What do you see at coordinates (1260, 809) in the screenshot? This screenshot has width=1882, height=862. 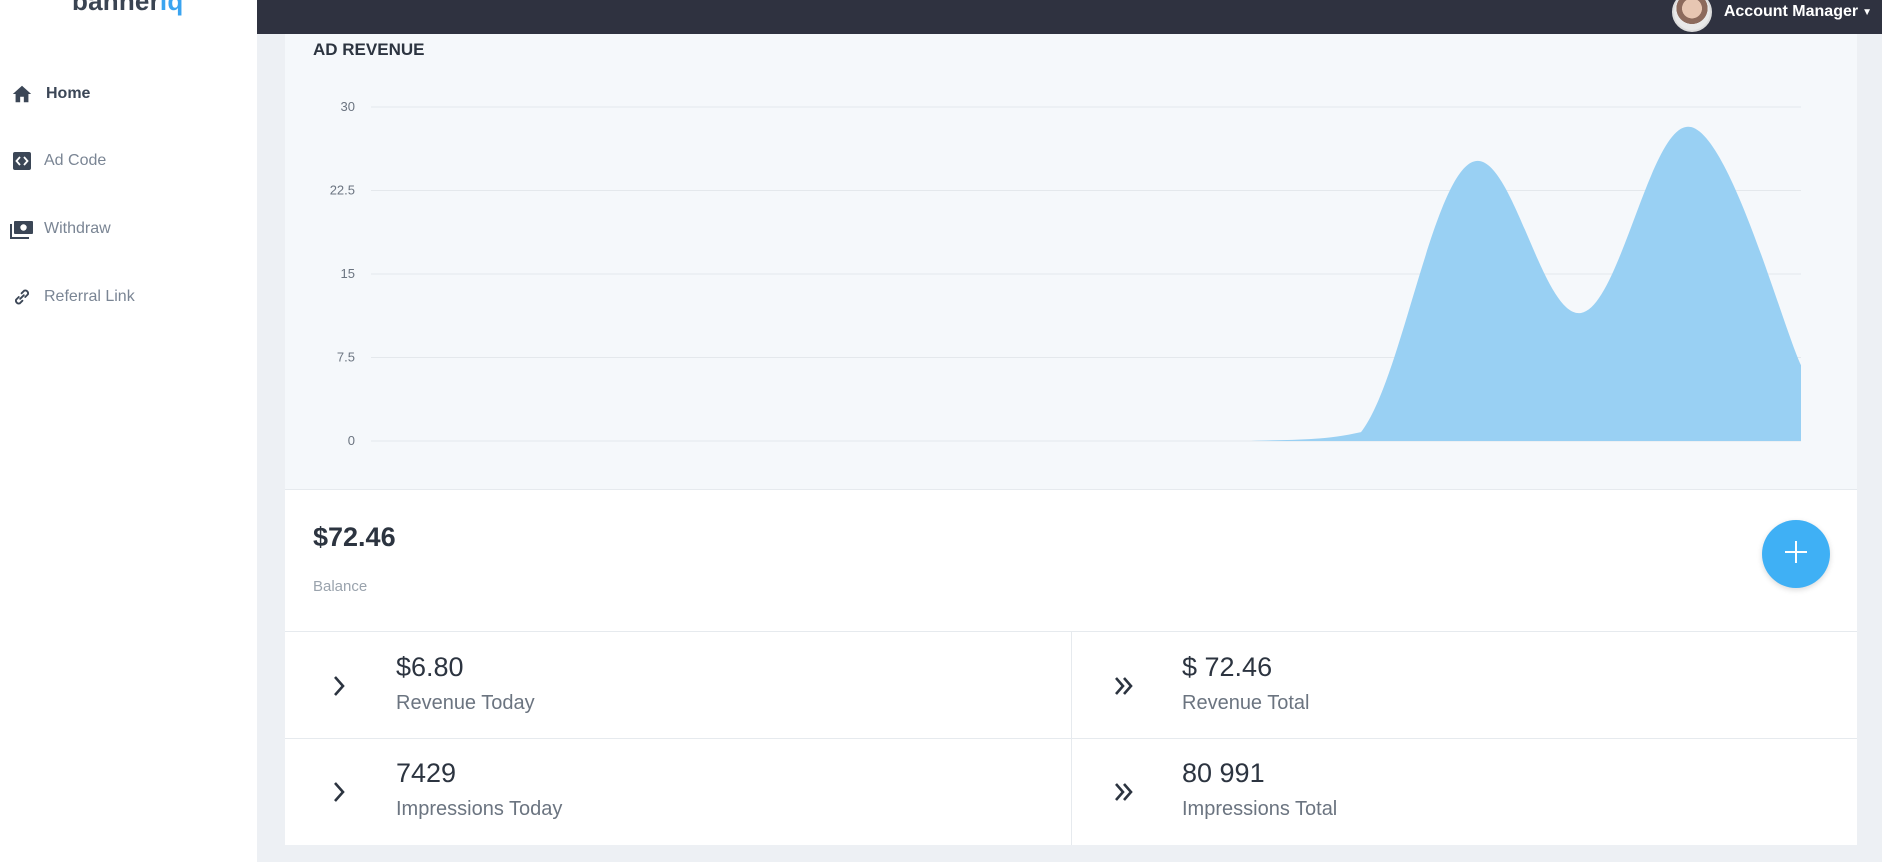 I see `stat-label: Impressions Total` at bounding box center [1260, 809].